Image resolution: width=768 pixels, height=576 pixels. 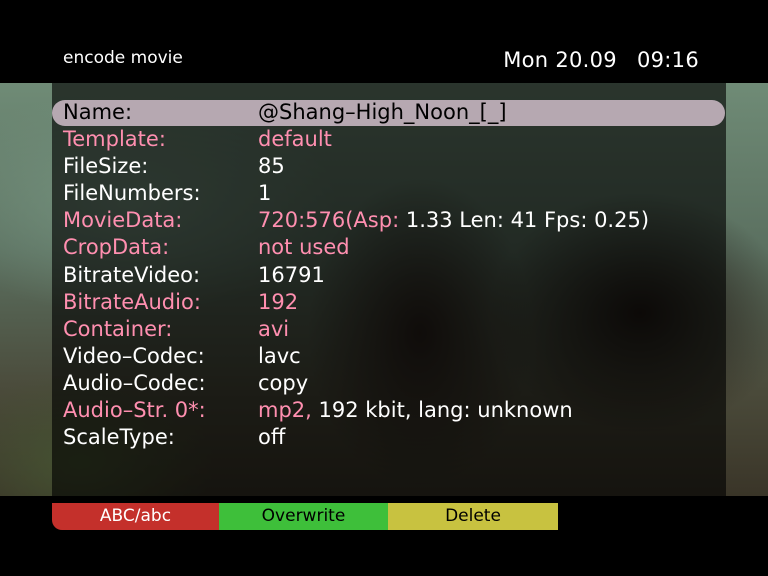 What do you see at coordinates (272, 437) in the screenshot?
I see `field-value: off` at bounding box center [272, 437].